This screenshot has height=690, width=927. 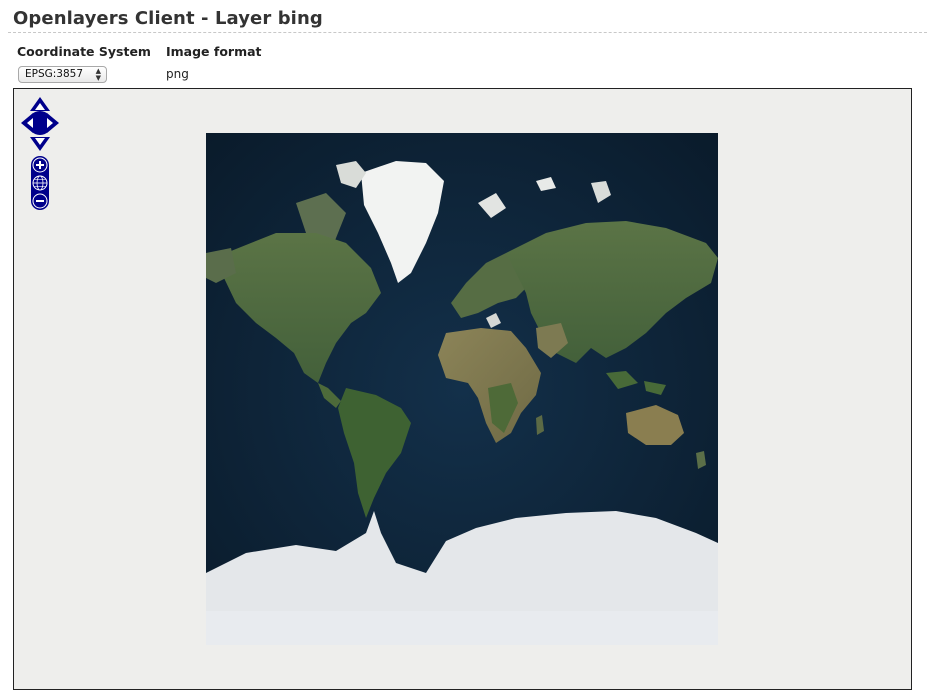 I want to click on zoom-in-icon, so click(x=40, y=165).